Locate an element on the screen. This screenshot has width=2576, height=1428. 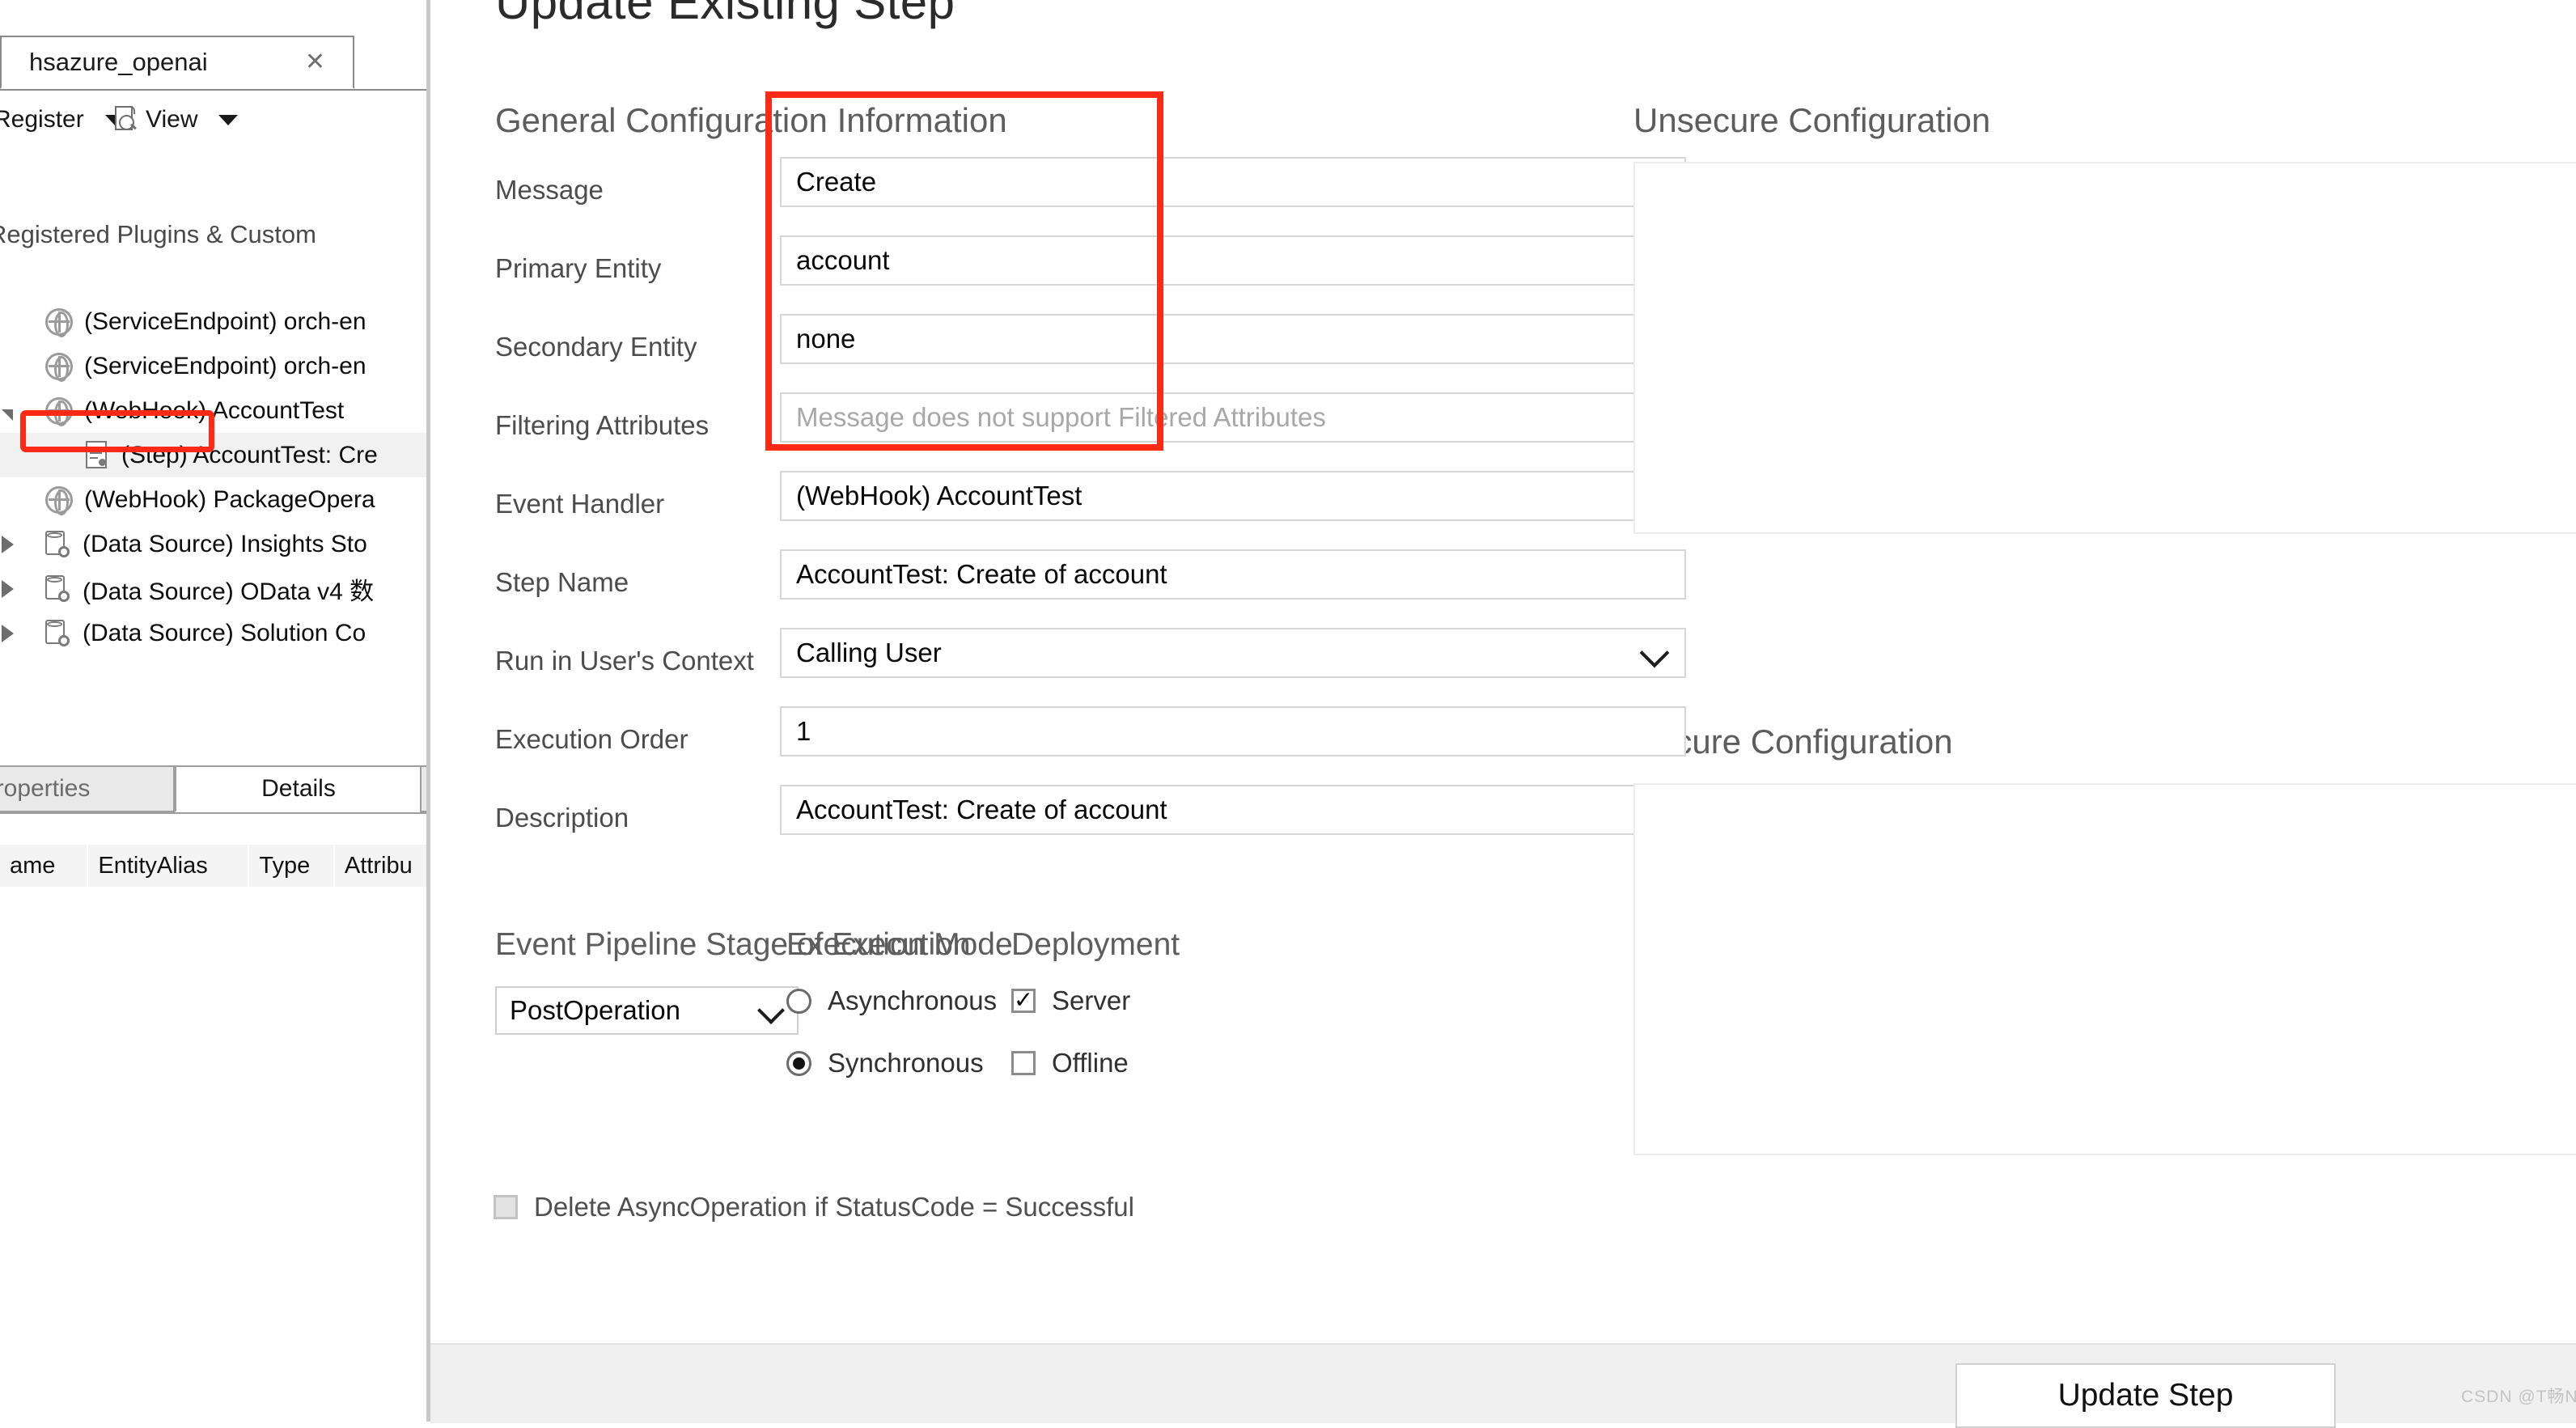
step-name-value: AccountTest: Create of account is located at coordinates (981, 574).